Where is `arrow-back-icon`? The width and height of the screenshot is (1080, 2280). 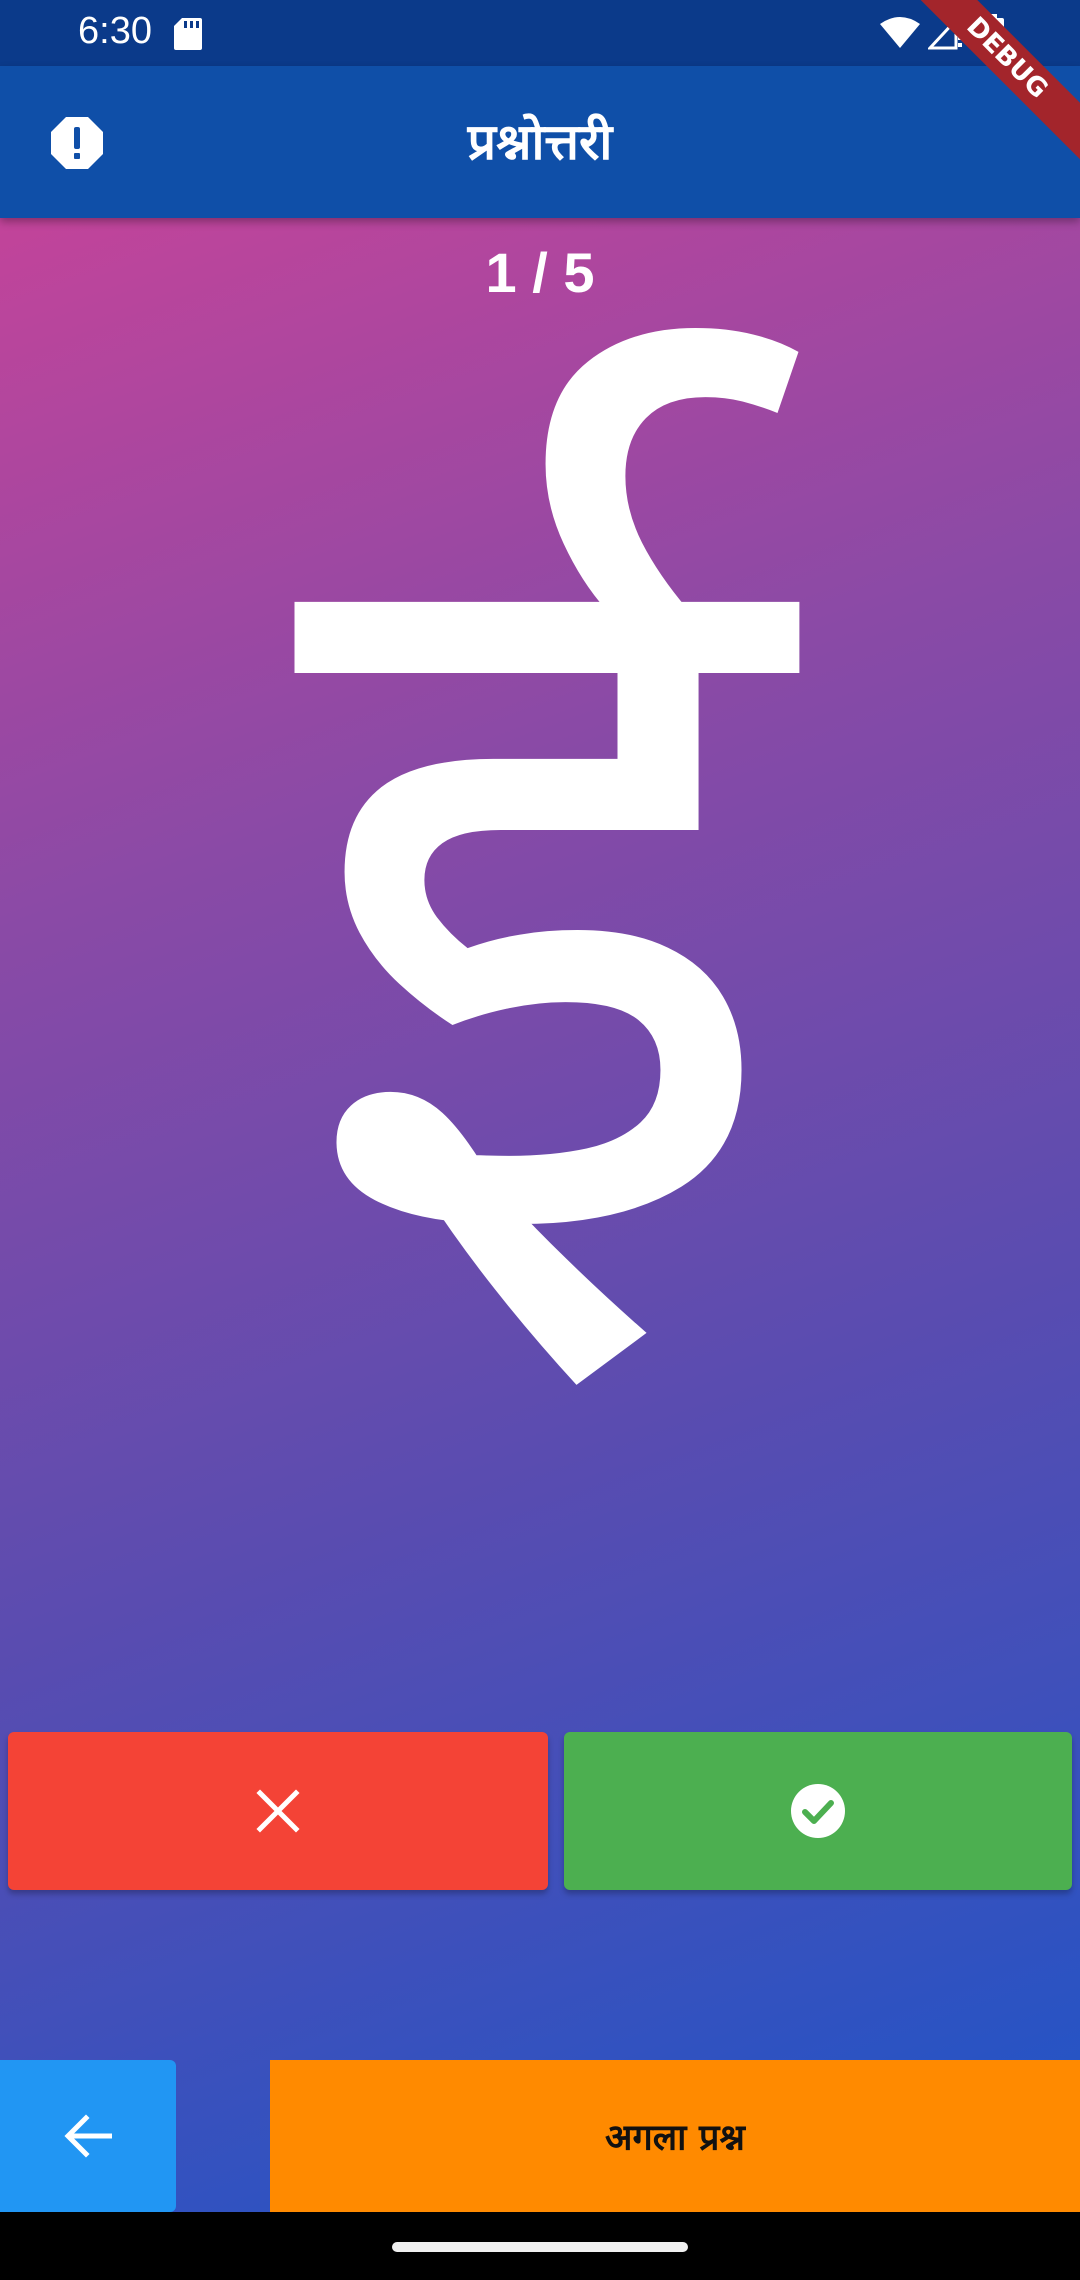 arrow-back-icon is located at coordinates (88, 2136).